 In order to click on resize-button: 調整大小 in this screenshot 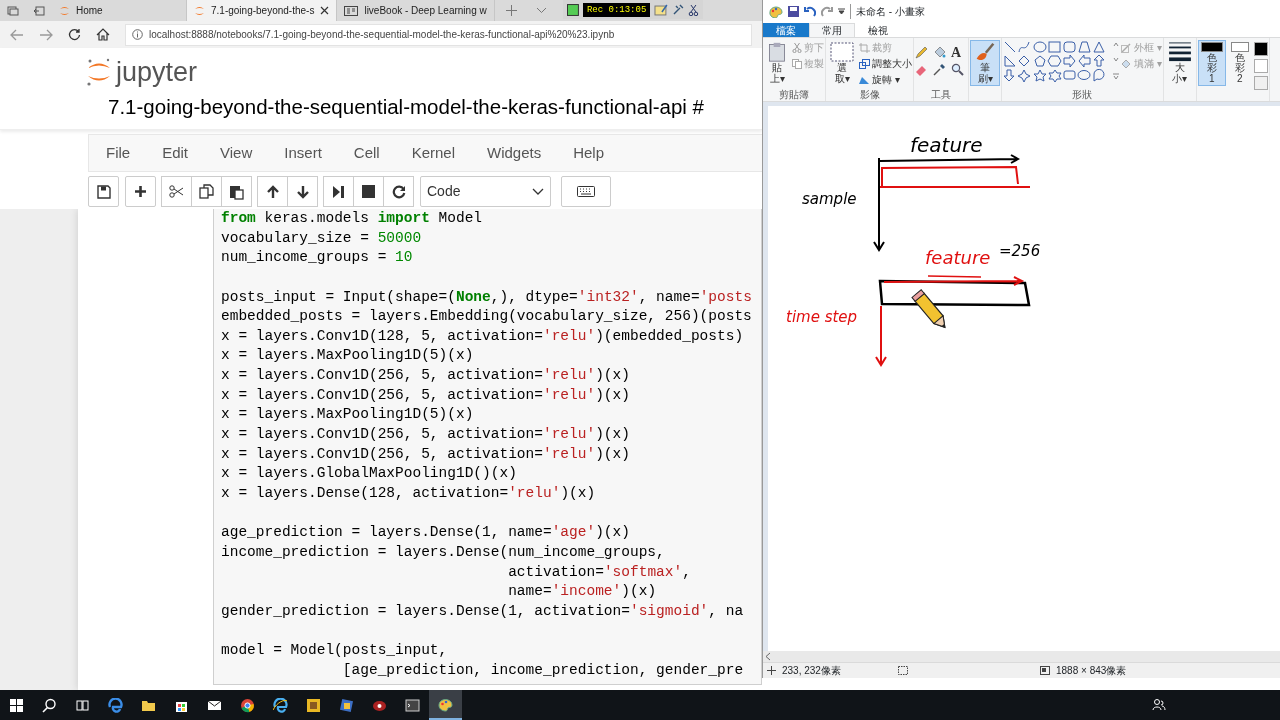, I will do `click(885, 63)`.